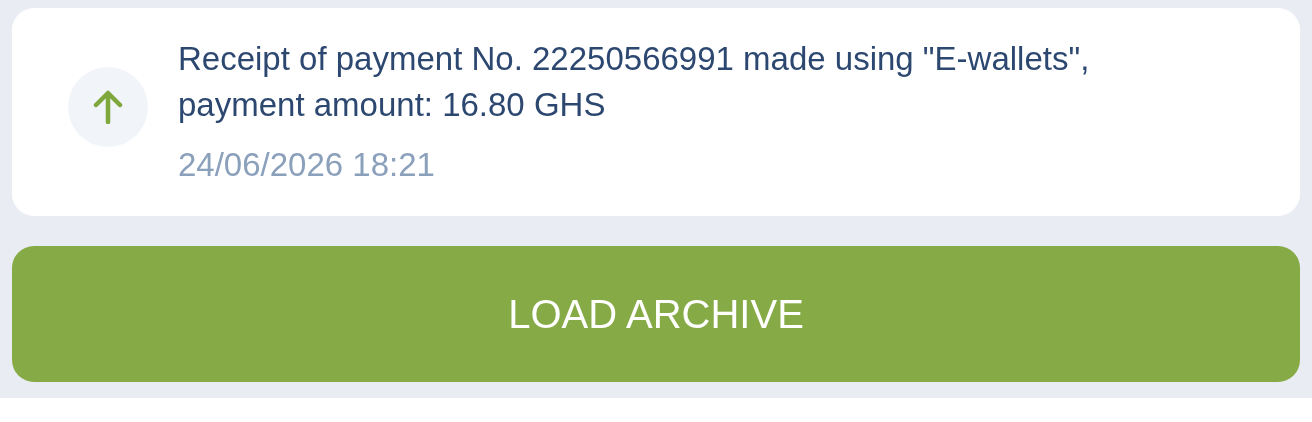 The width and height of the screenshot is (1312, 422). What do you see at coordinates (307, 165) in the screenshot?
I see `notification-time: 24/06/2026 18:21` at bounding box center [307, 165].